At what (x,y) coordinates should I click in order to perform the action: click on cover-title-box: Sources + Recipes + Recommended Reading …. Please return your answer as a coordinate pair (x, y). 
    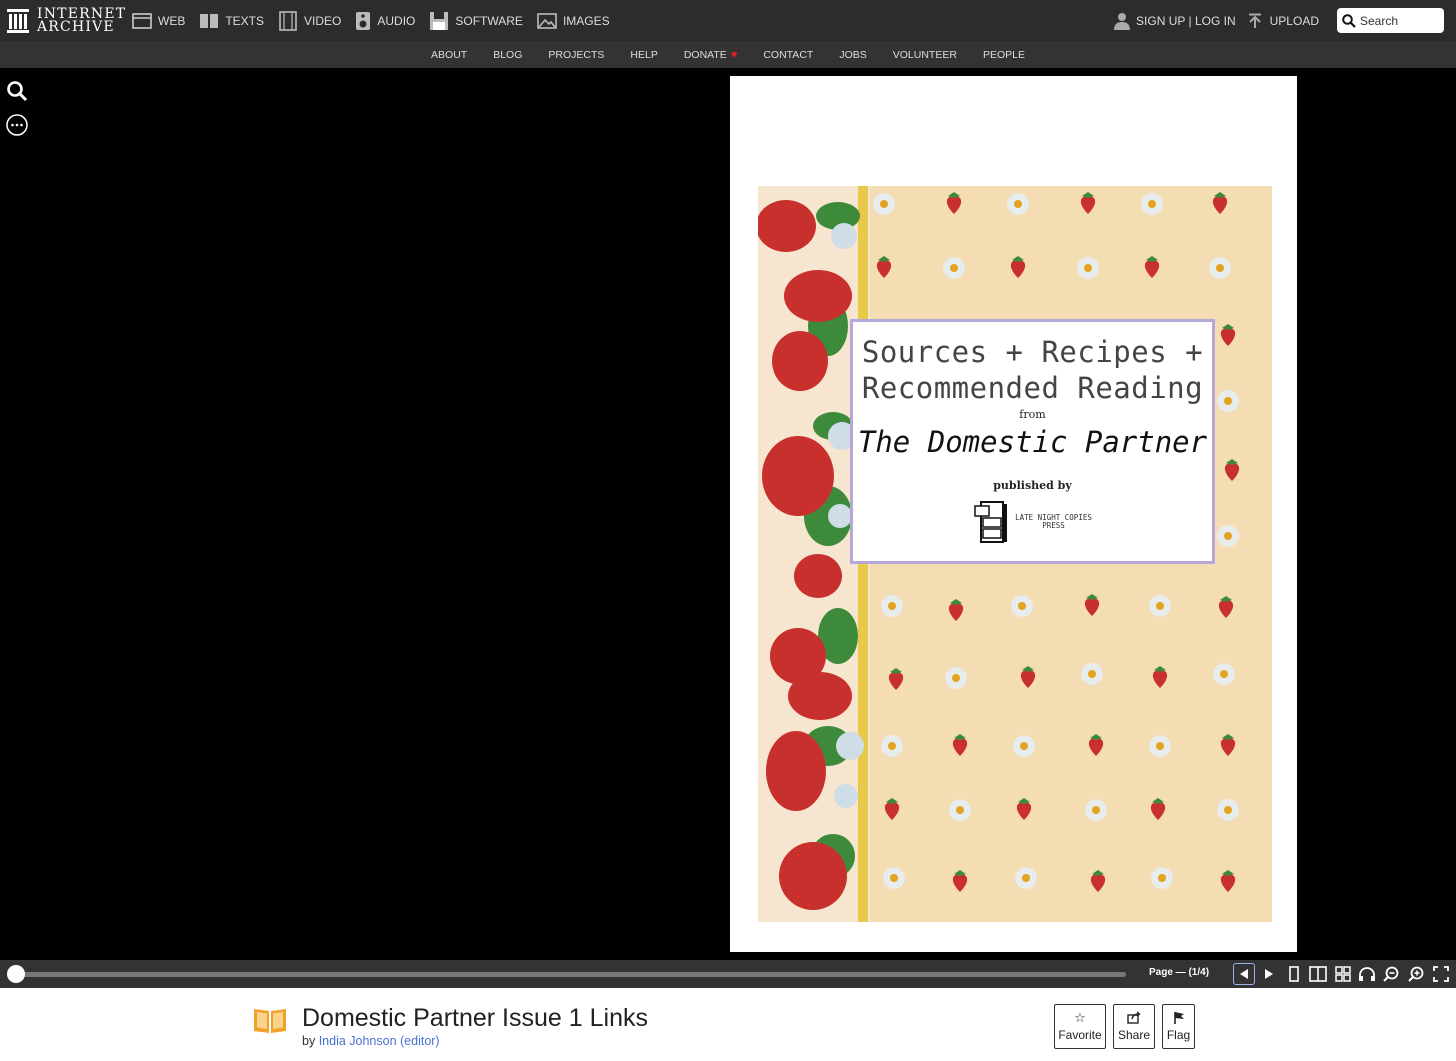
    Looking at the image, I should click on (1032, 441).